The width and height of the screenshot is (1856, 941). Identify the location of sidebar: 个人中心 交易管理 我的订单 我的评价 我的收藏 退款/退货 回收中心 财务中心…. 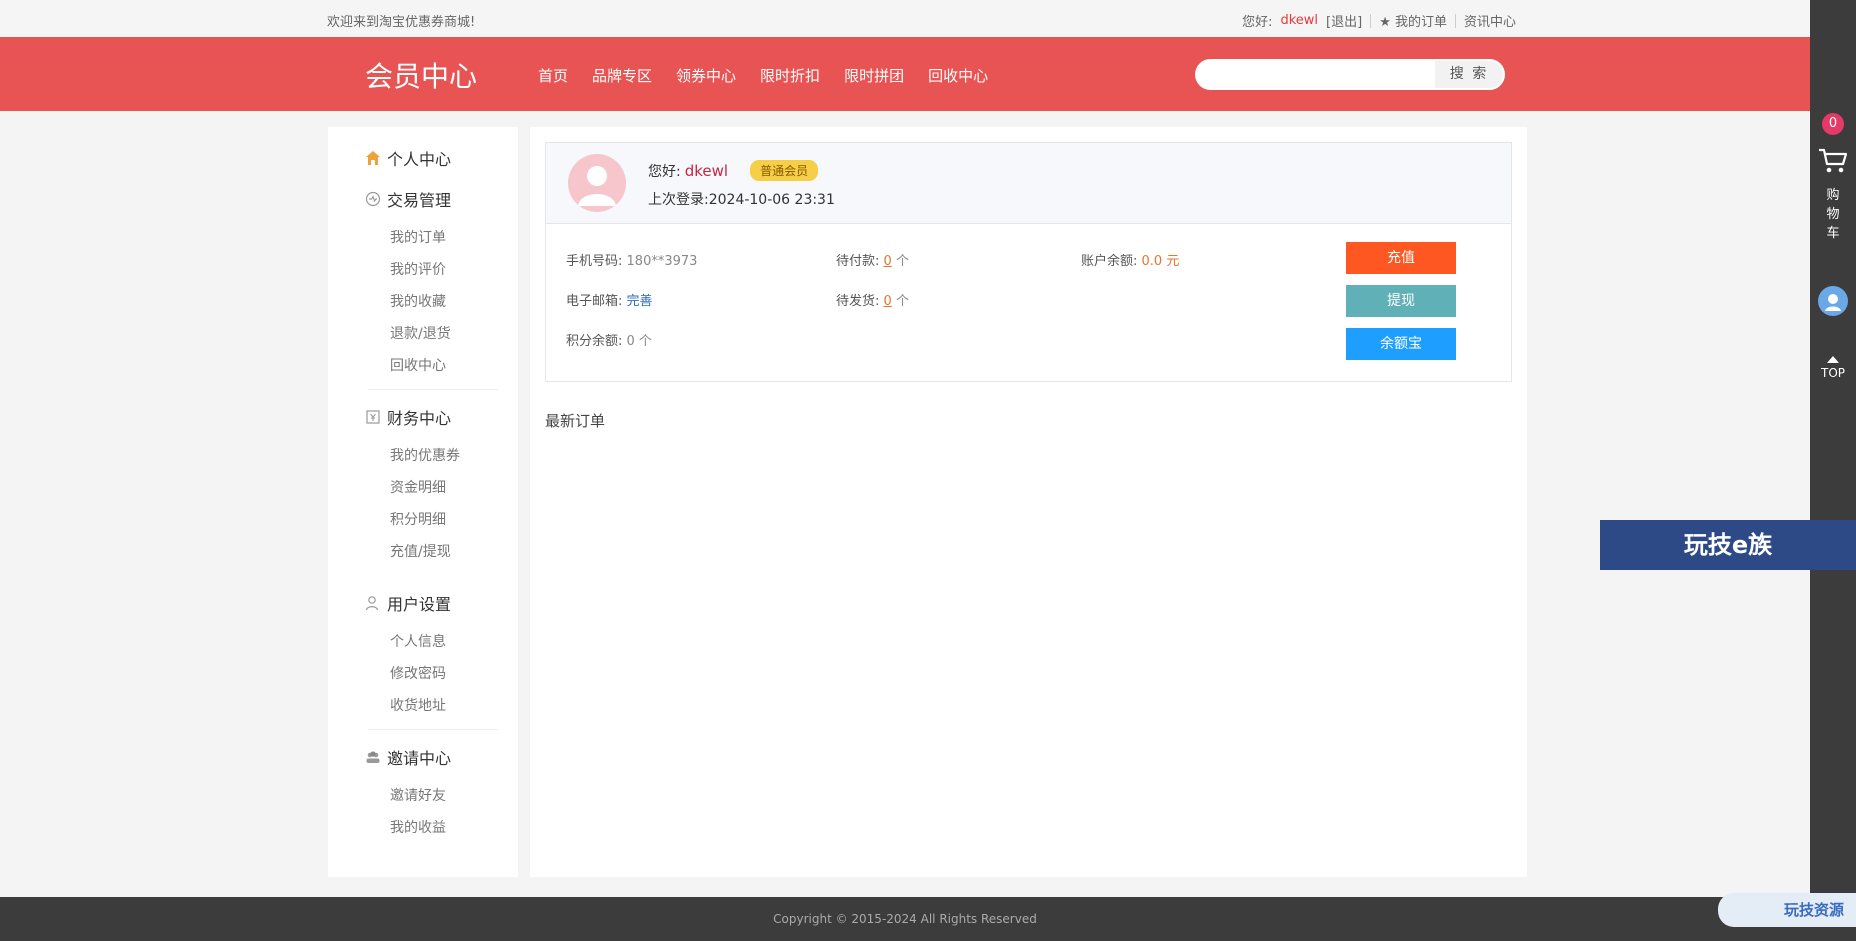
(423, 502).